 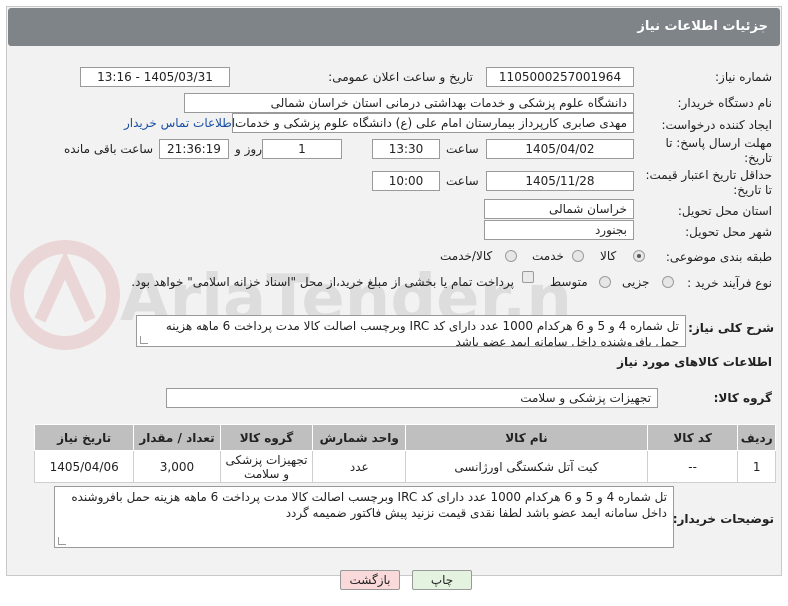 What do you see at coordinates (756, 466) in the screenshot?
I see `cell-row: 1` at bounding box center [756, 466].